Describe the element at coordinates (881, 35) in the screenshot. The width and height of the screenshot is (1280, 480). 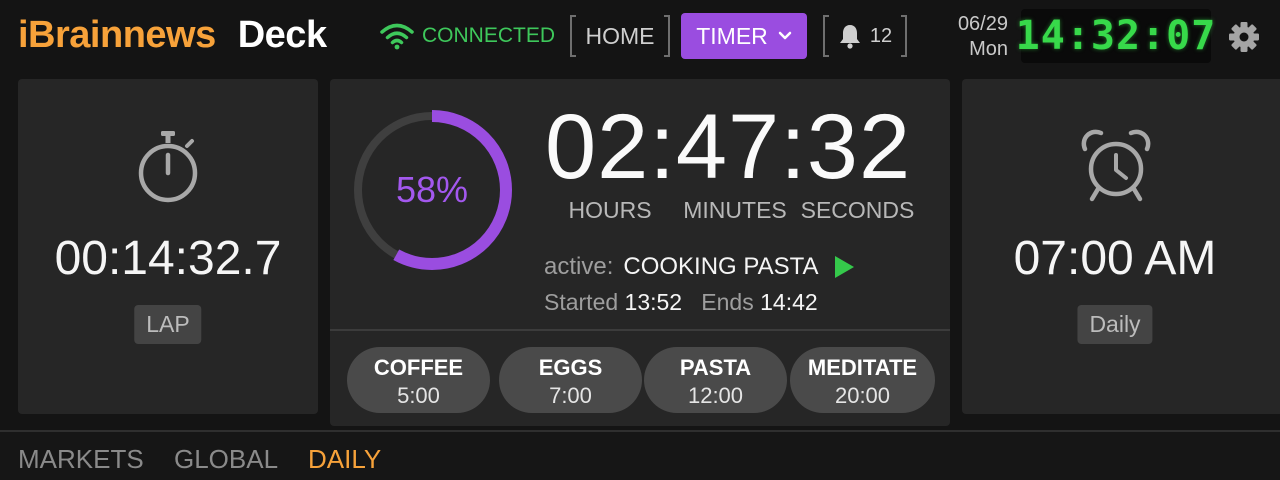
I see `notifications-count: 12` at that location.